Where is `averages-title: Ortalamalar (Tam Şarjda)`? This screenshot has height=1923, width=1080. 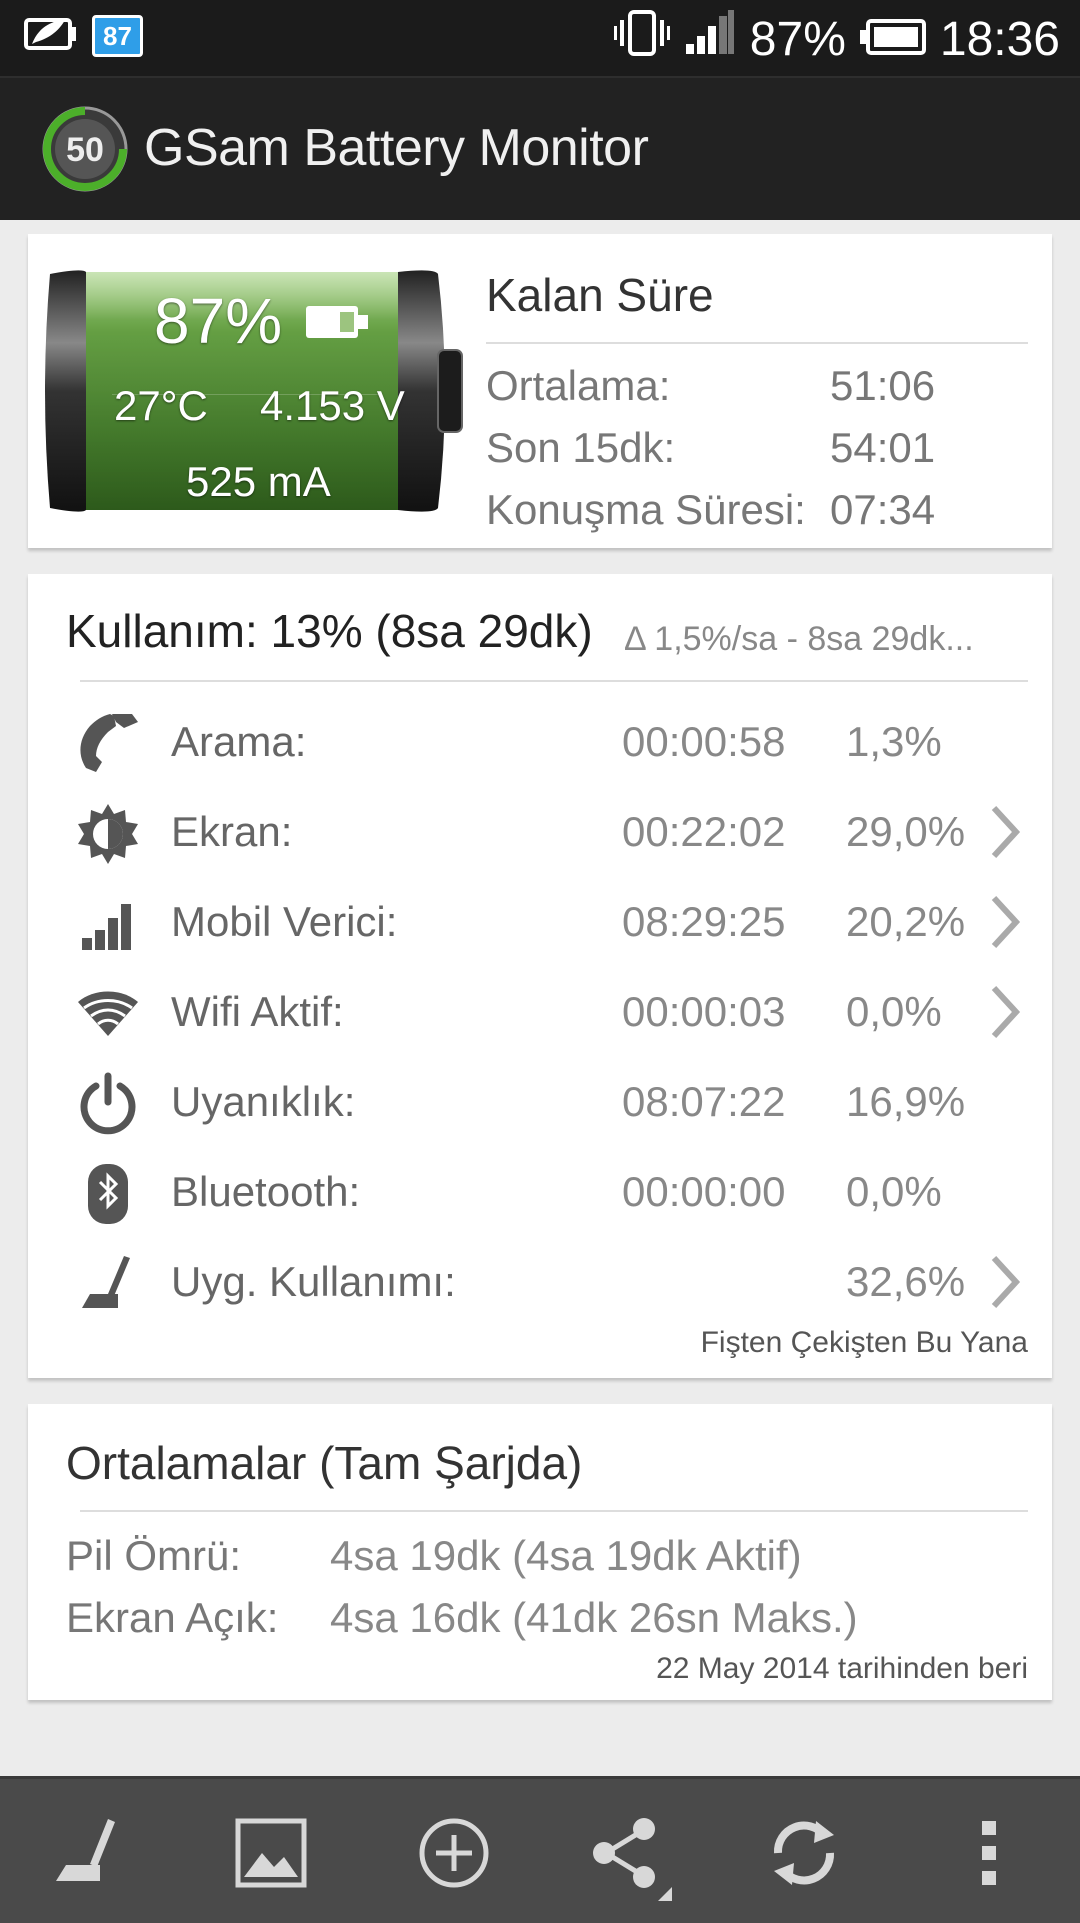
averages-title: Ortalamalar (Tam Şarjda) is located at coordinates (324, 1463).